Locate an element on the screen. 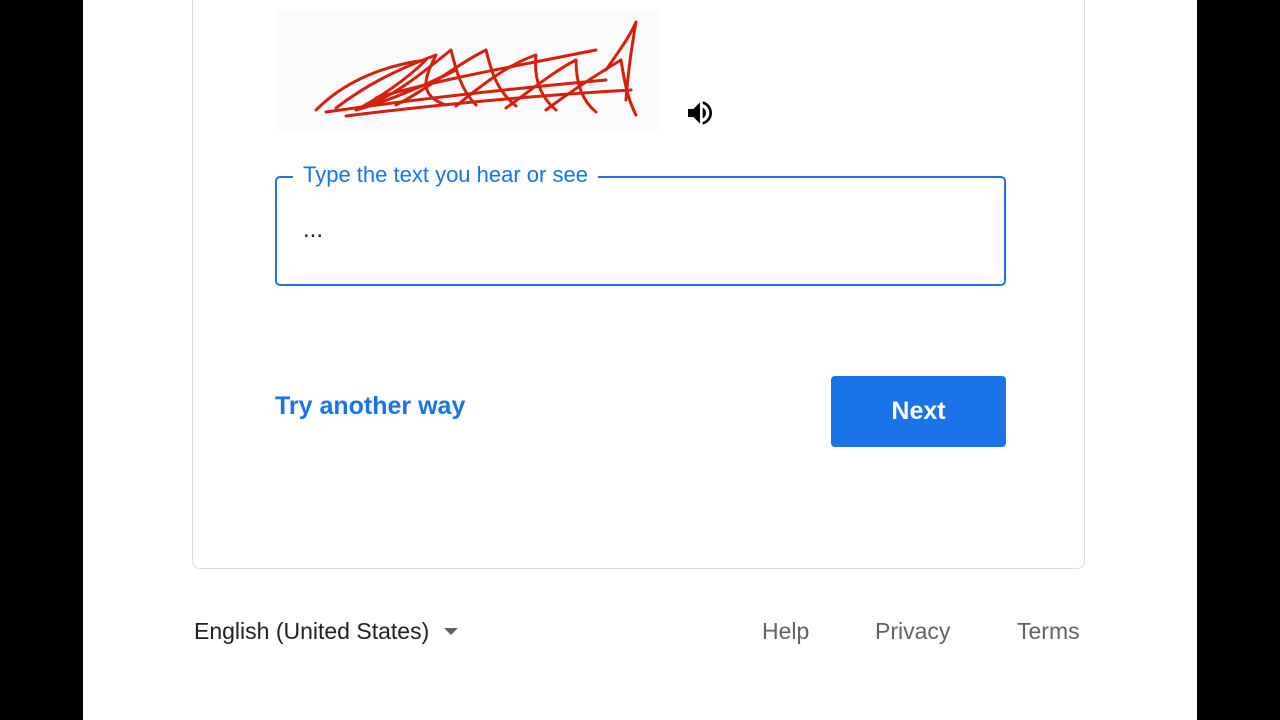  language-label: English (United States) is located at coordinates (312, 631).